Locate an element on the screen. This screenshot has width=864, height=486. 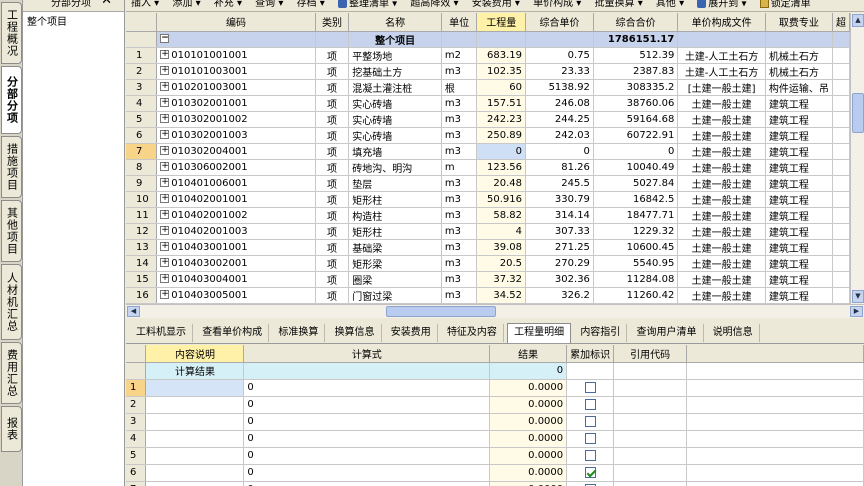
col-header-unit: 单位 is located at coordinates (459, 22).